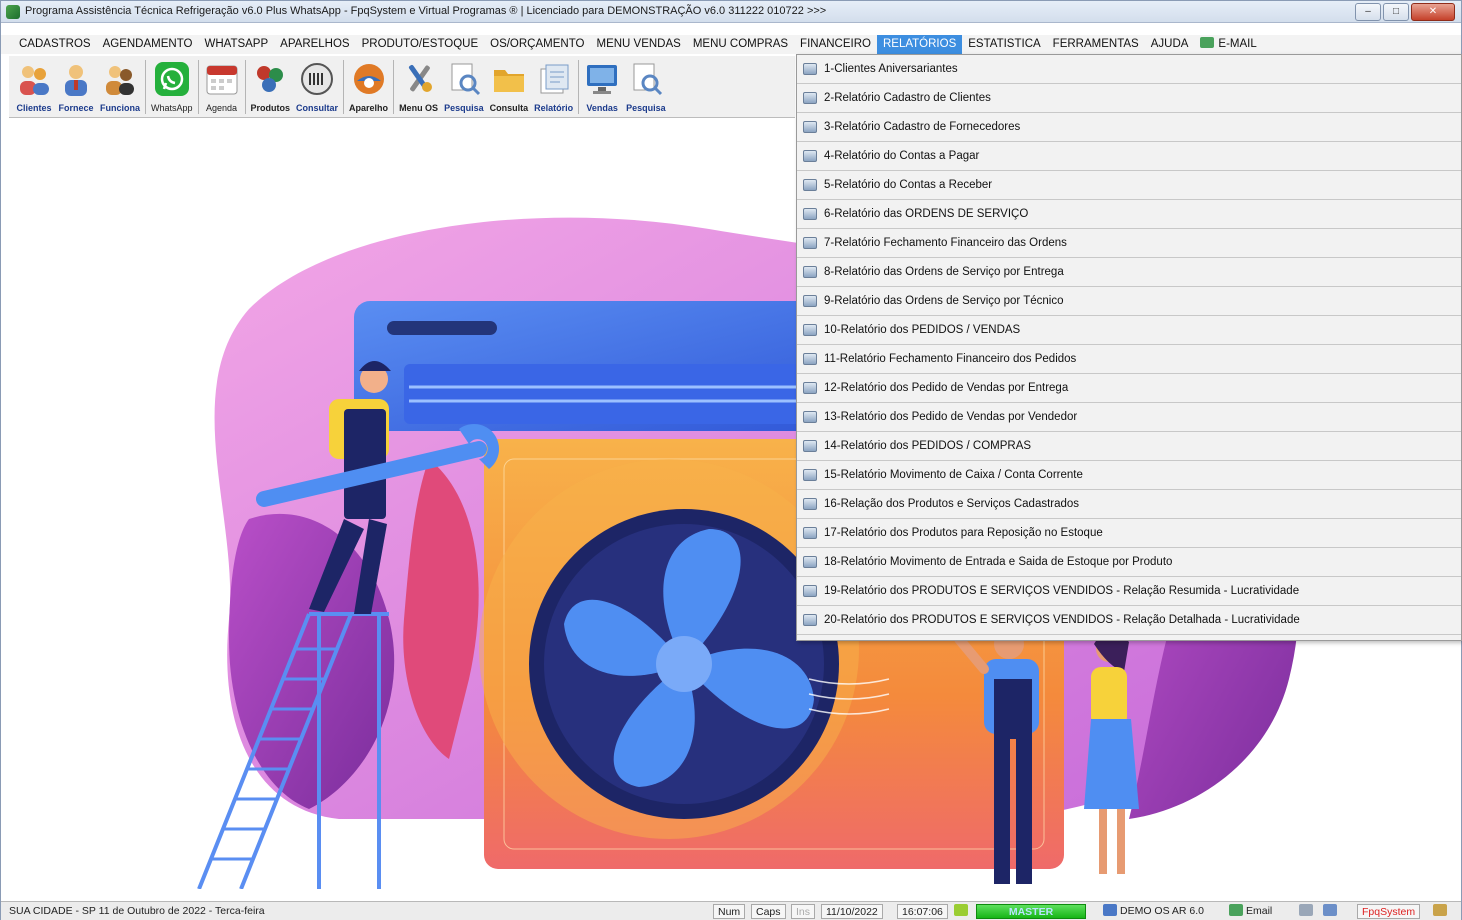 The height and width of the screenshot is (920, 1462). I want to click on menu-email: E-MAIL, so click(1228, 44).